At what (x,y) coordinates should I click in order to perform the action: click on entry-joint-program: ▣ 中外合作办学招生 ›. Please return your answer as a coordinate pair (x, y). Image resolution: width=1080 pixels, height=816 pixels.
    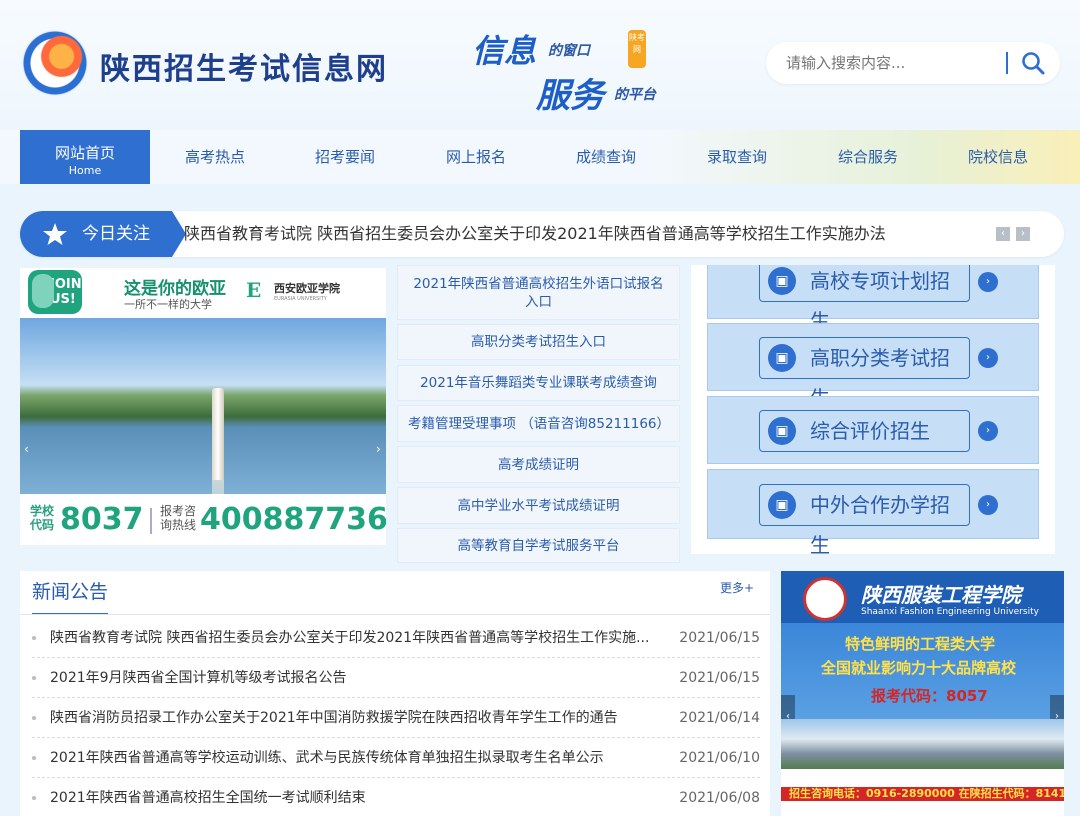
    Looking at the image, I should click on (873, 511).